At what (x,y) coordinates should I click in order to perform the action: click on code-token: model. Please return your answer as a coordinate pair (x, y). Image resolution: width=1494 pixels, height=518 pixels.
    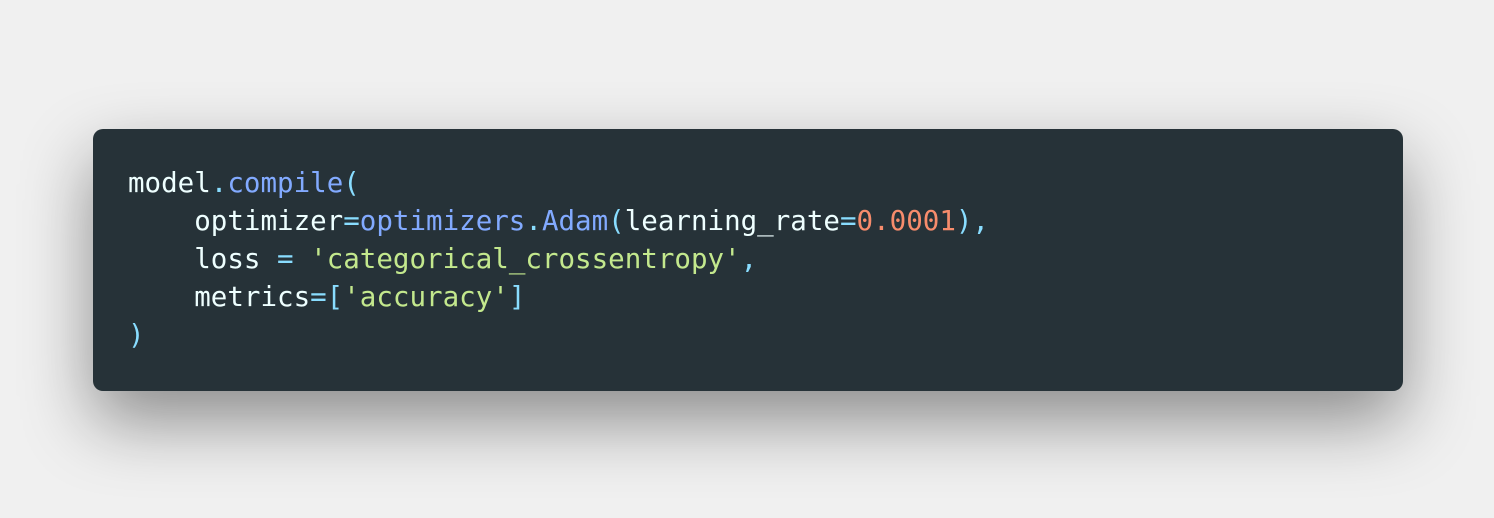
    Looking at the image, I should click on (169, 183).